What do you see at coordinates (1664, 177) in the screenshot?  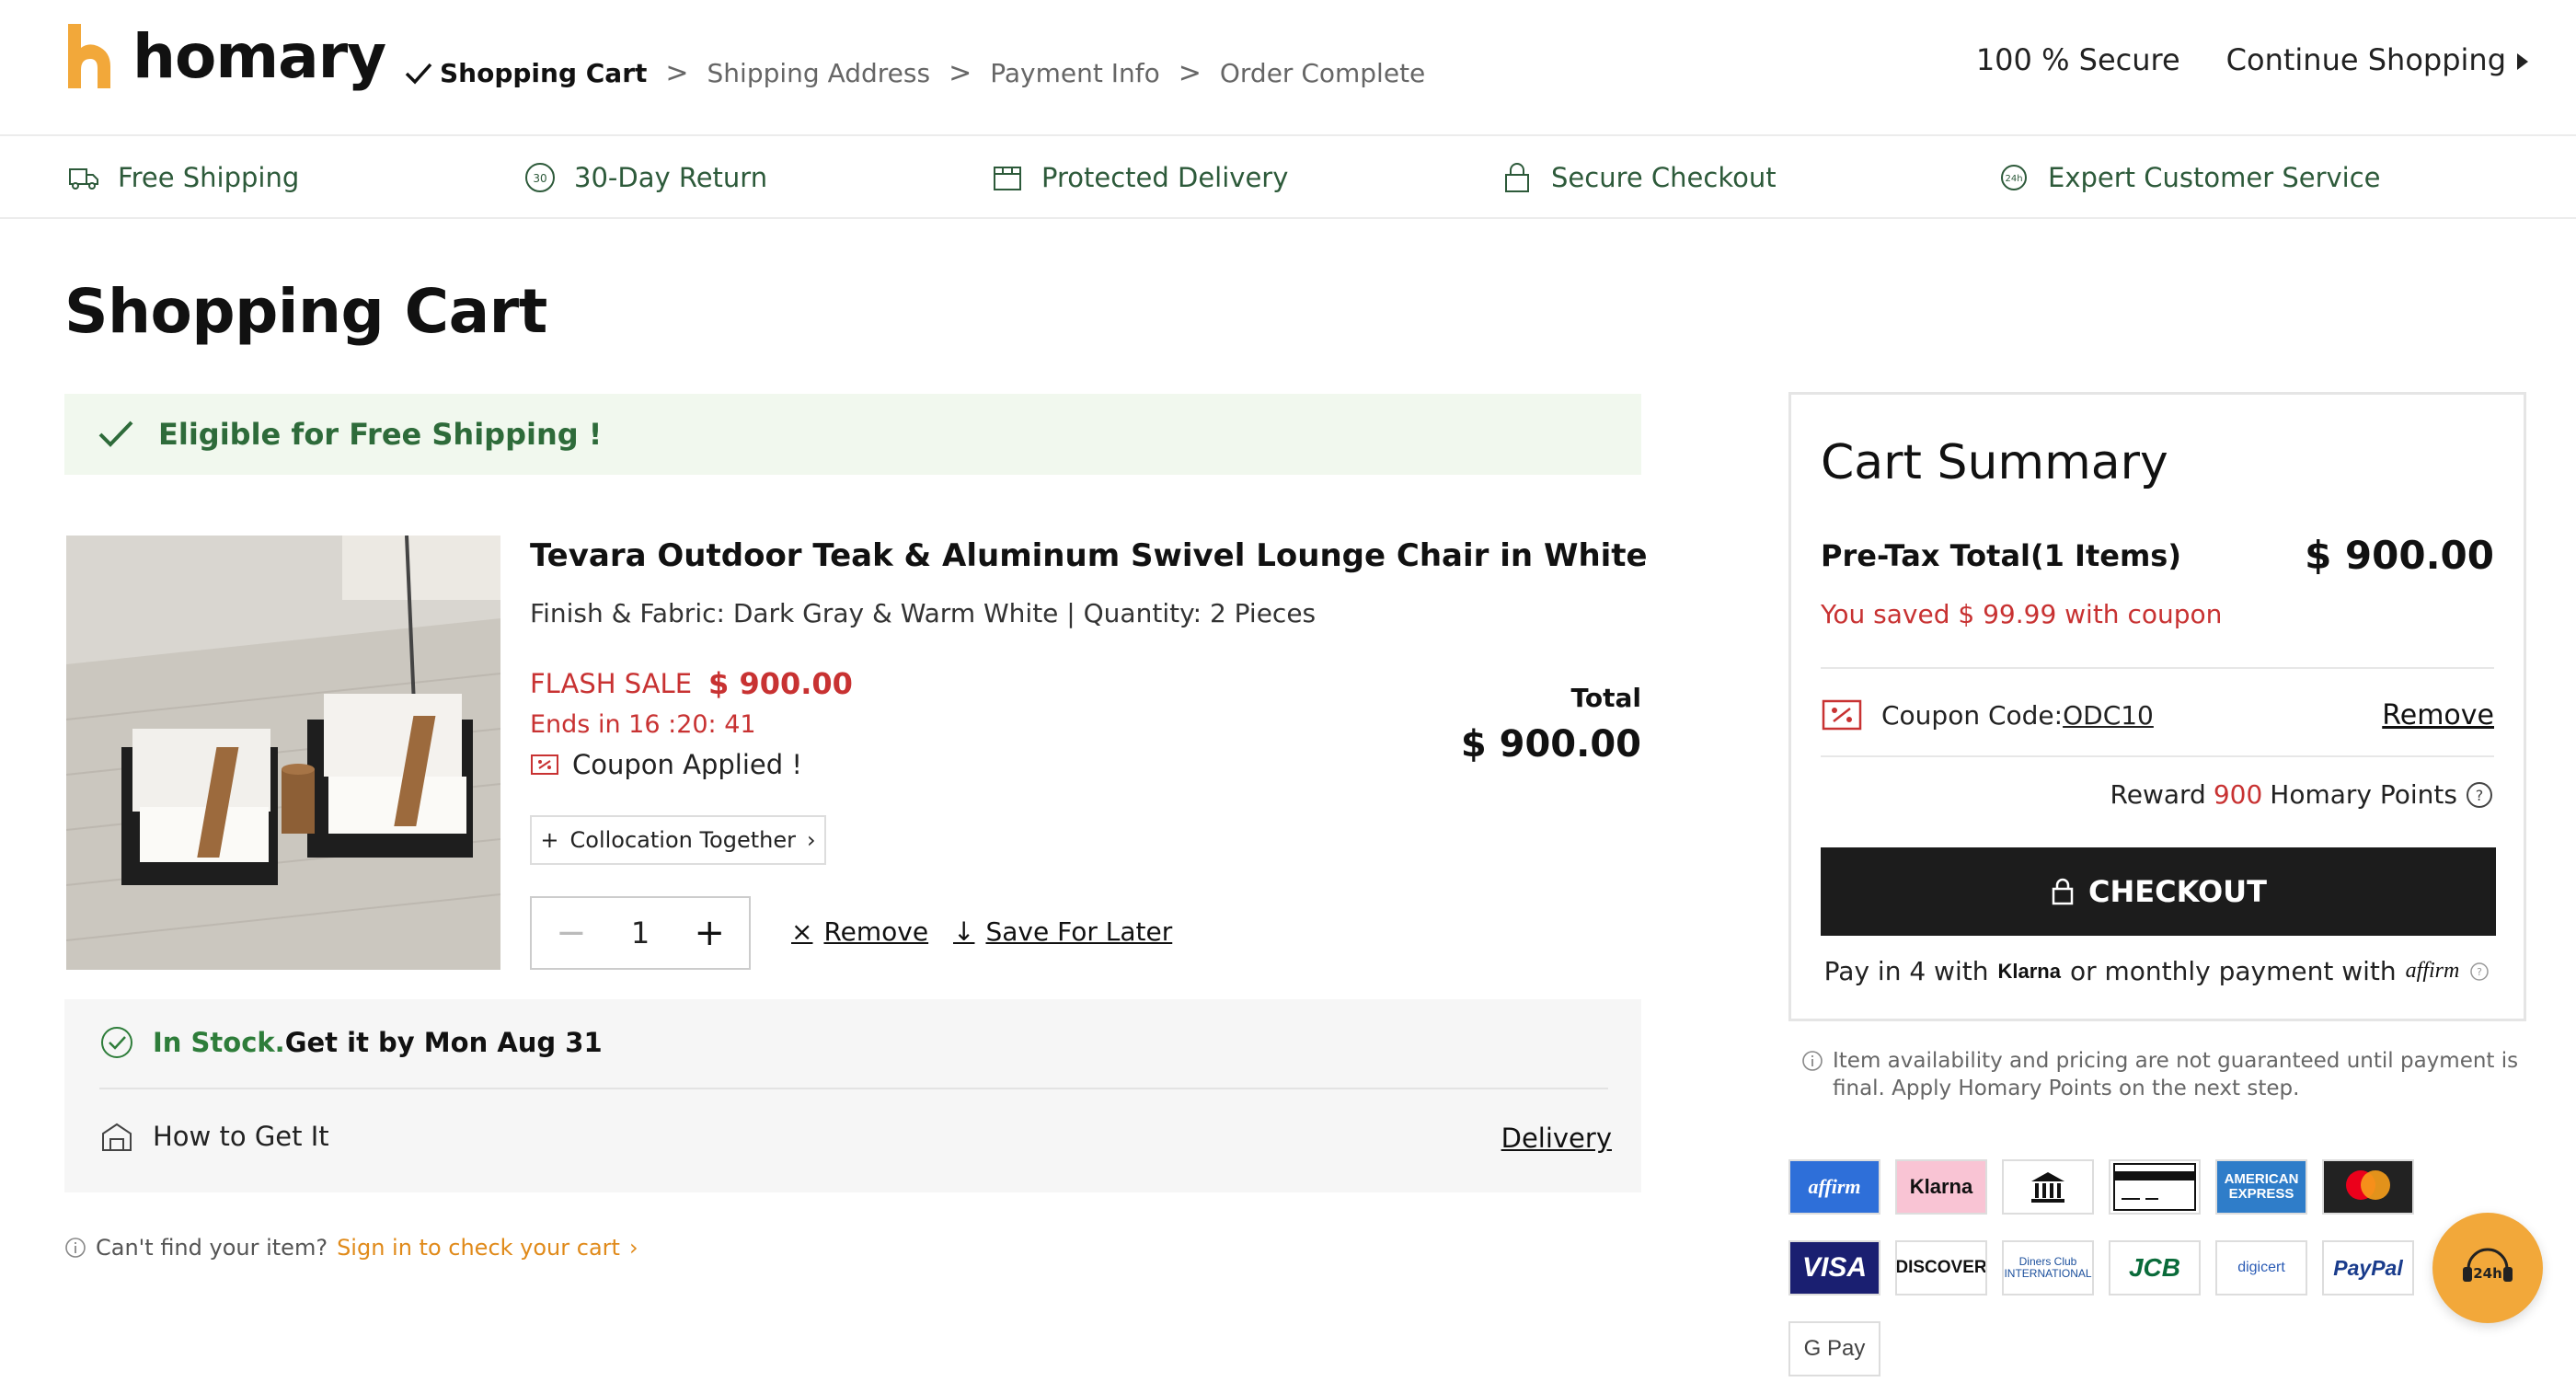 I see `feature-label: Secure Checkout` at bounding box center [1664, 177].